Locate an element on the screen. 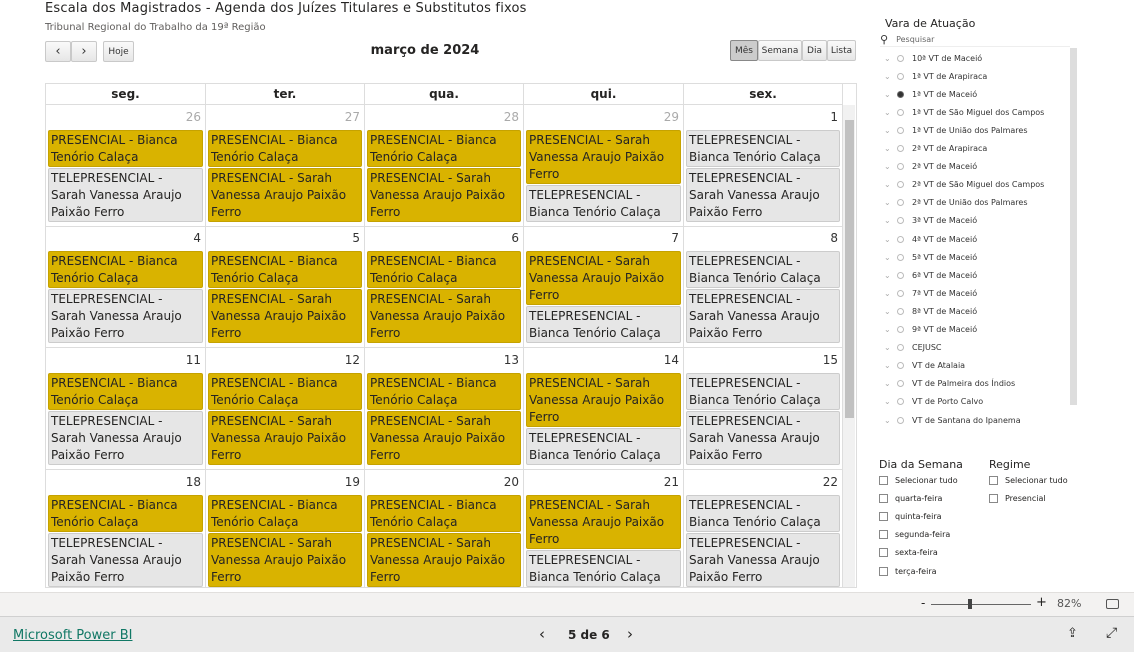 The image size is (1134, 652). day-number: 21 is located at coordinates (671, 482).